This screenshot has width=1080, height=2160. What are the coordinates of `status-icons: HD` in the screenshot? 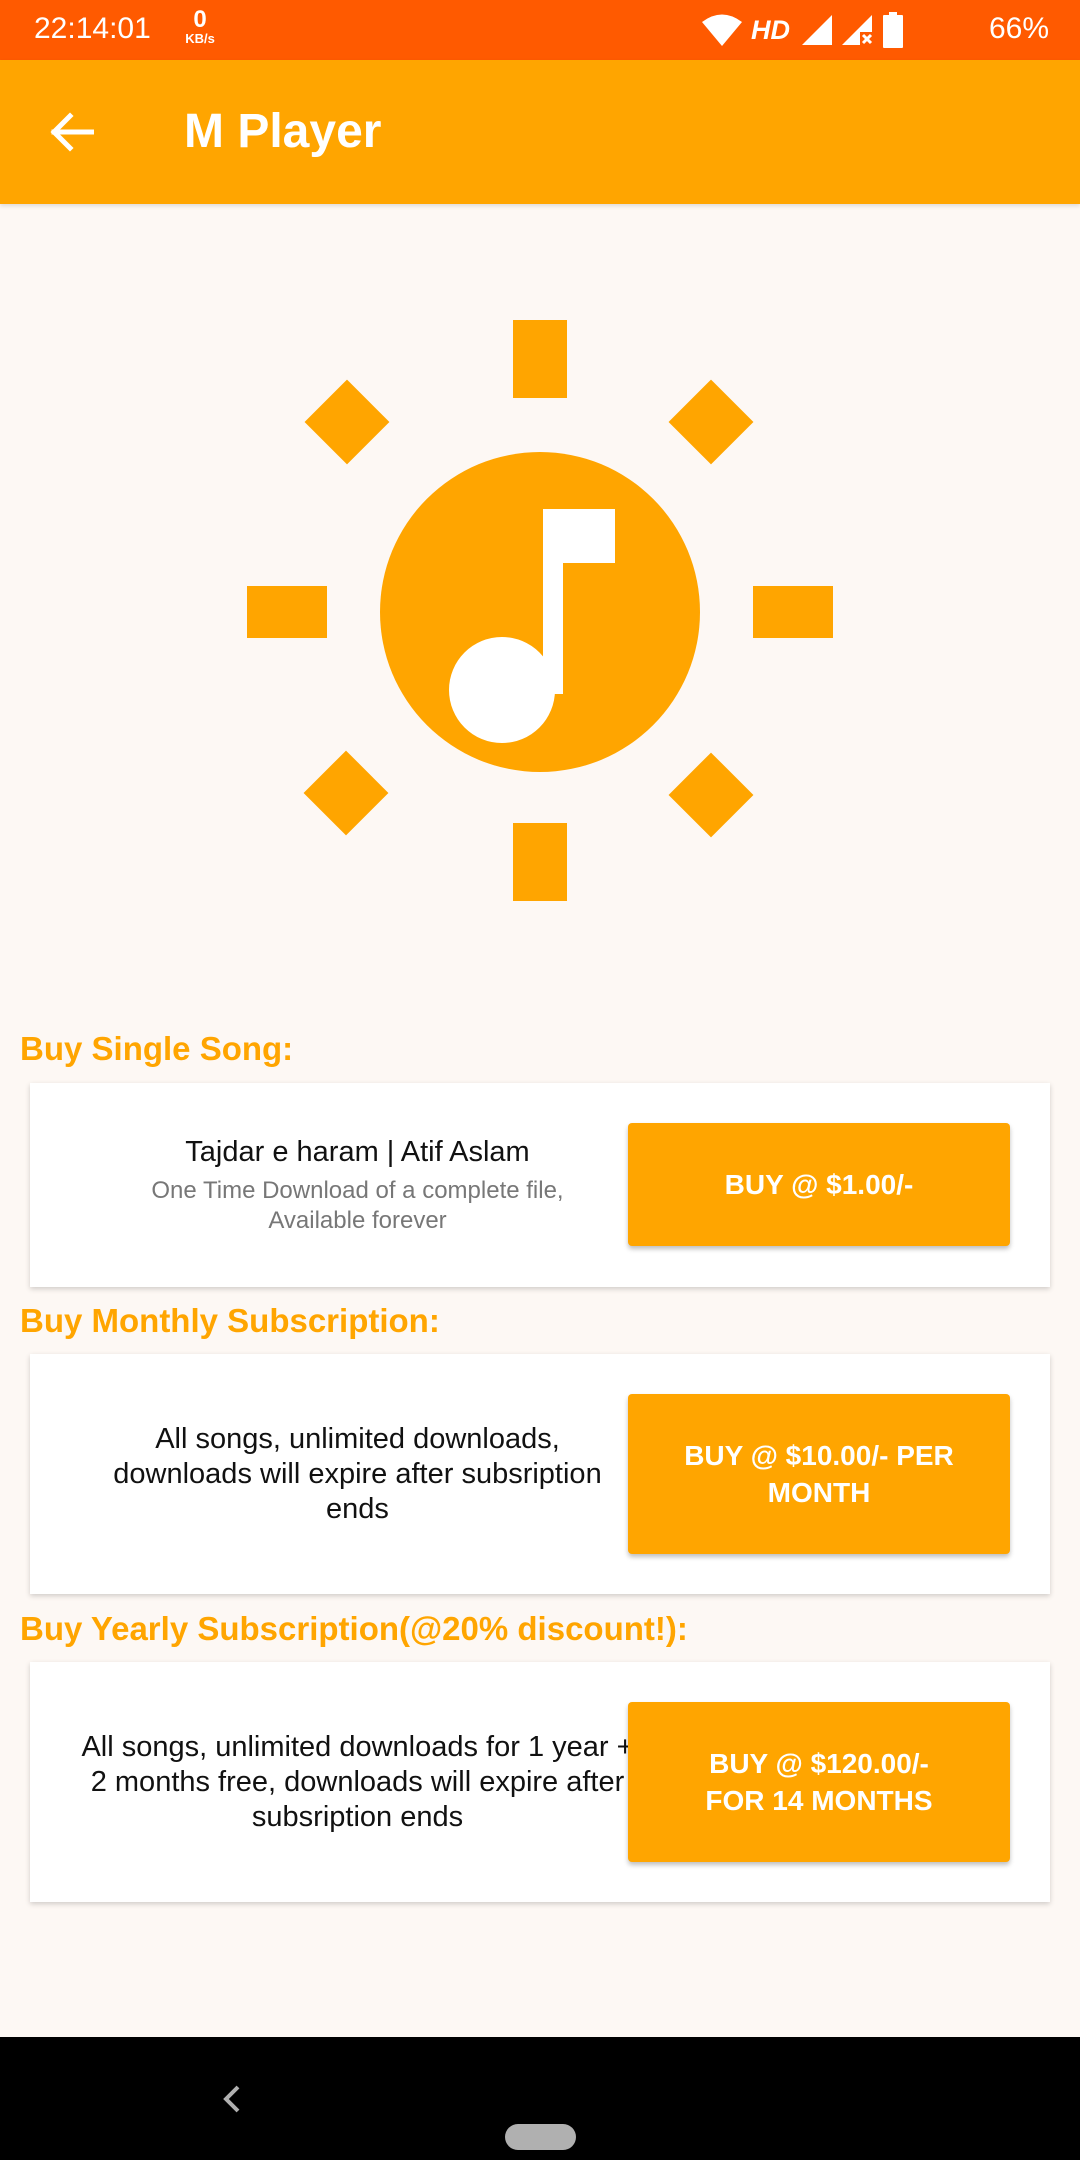 It's located at (802, 30).